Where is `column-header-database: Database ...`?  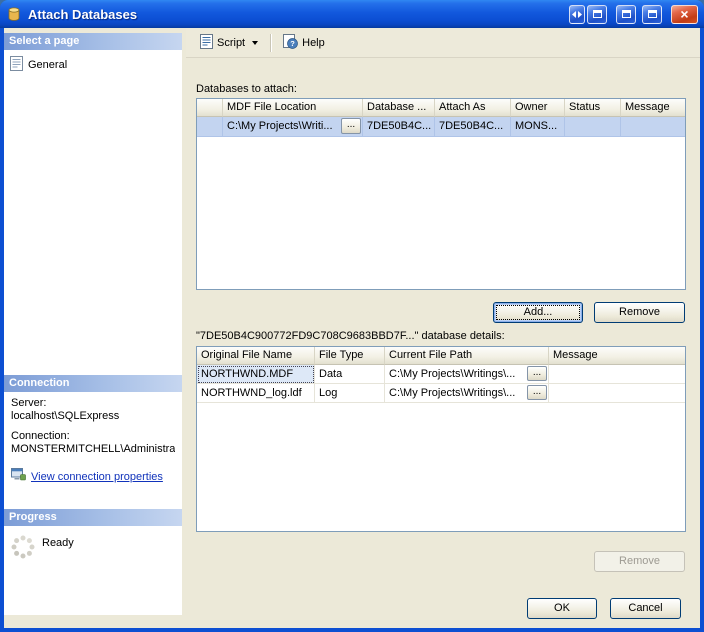 column-header-database: Database ... is located at coordinates (399, 108).